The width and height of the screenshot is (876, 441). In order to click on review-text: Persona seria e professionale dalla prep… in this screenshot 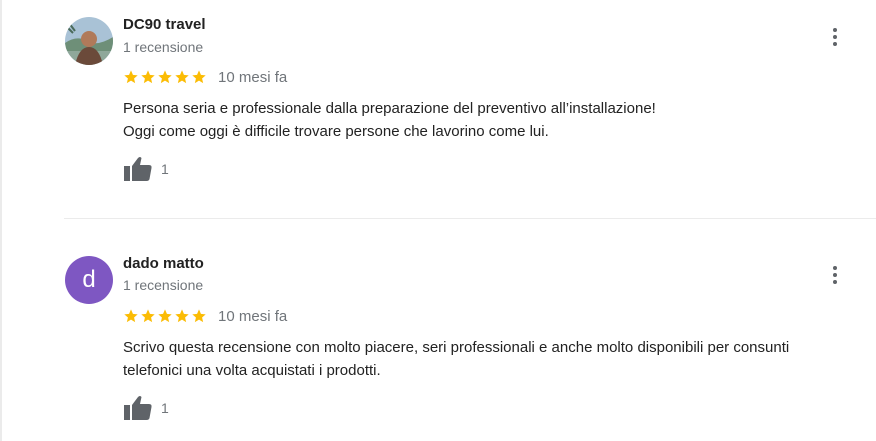, I will do `click(493, 120)`.